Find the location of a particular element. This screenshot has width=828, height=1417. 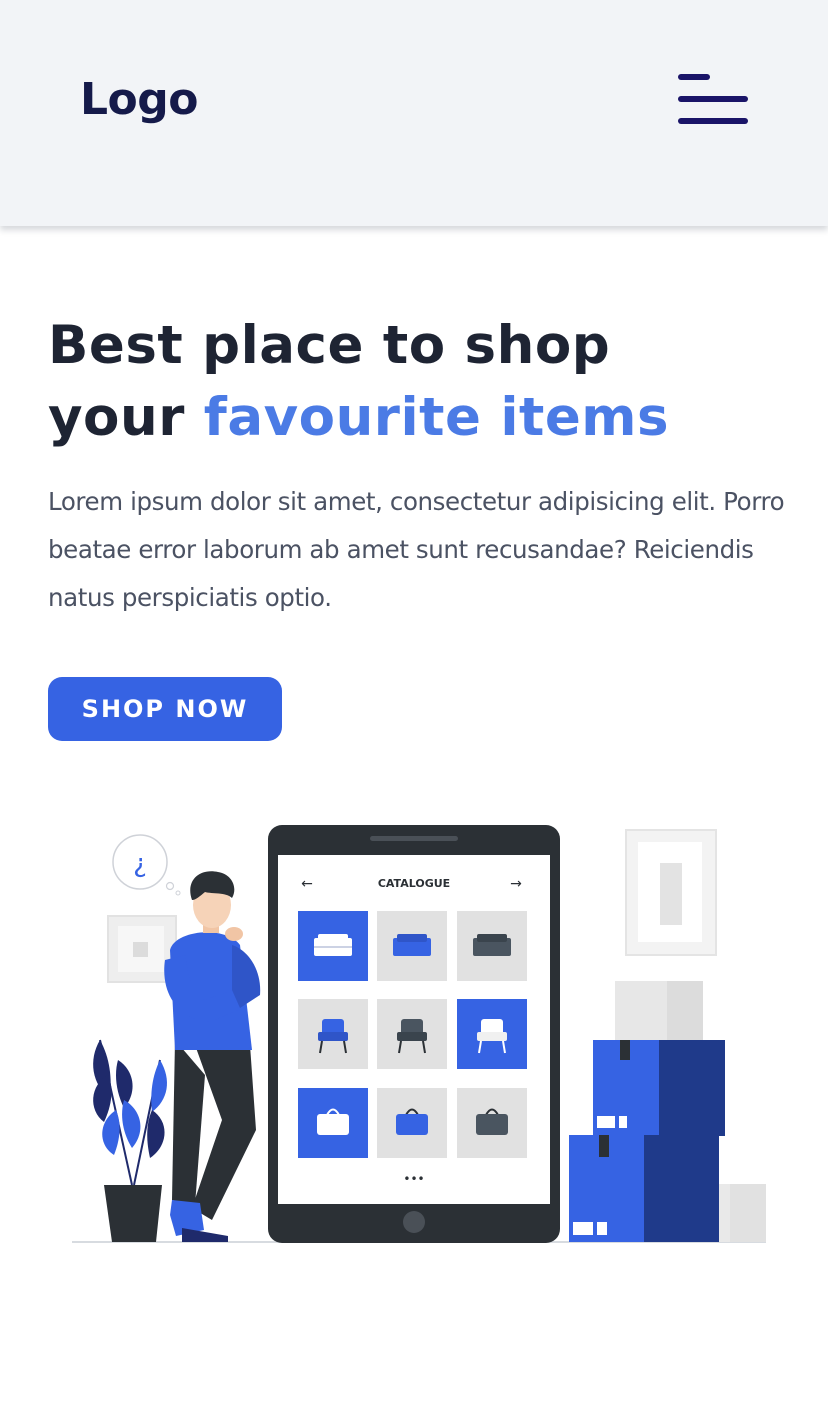

tablet-device: ← CATALOGUE → ••• is located at coordinates (414, 1034).